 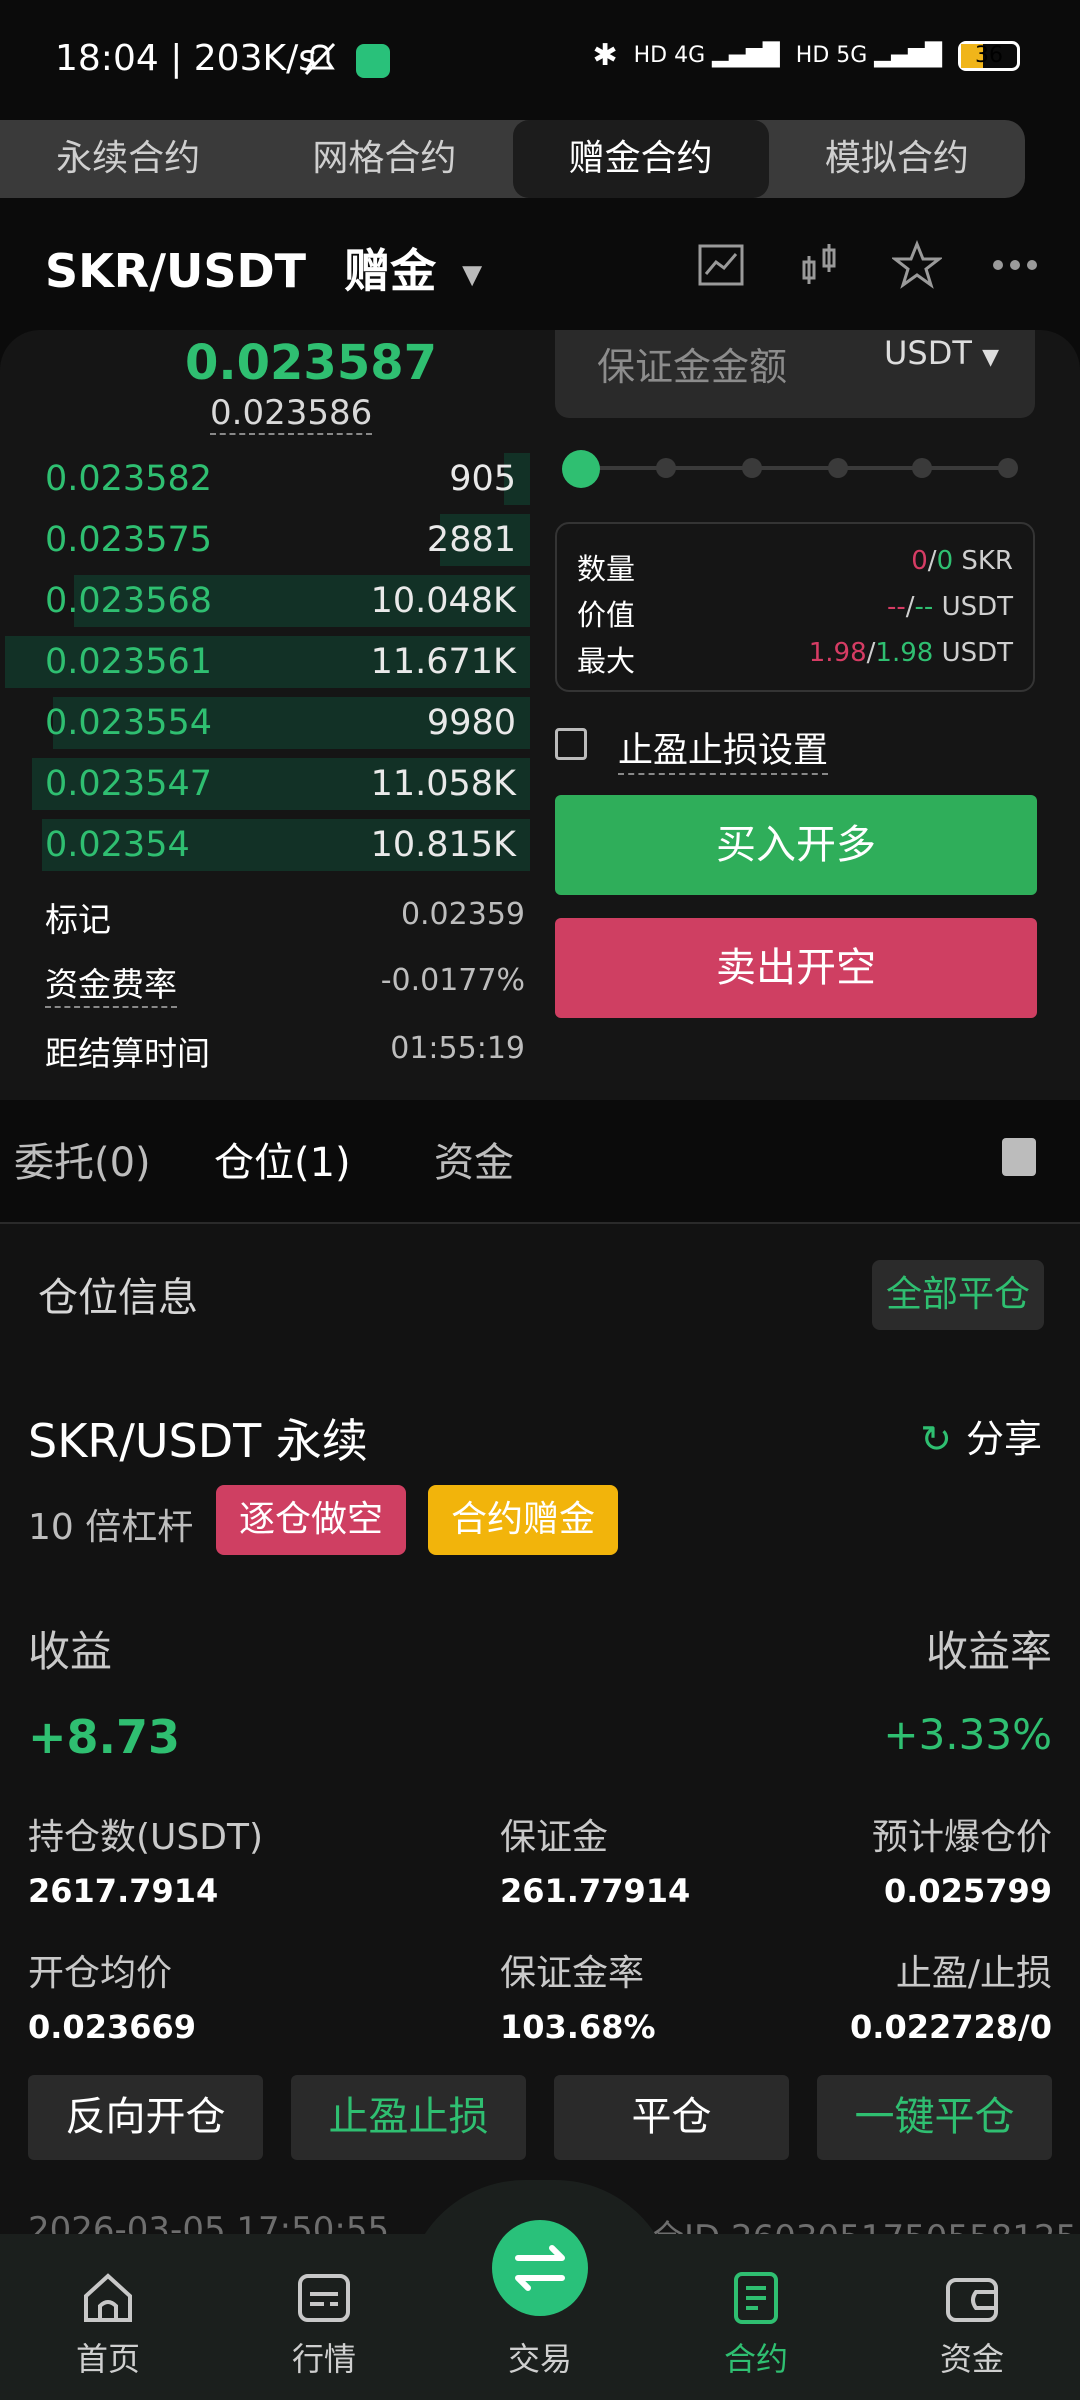 I want to click on app-notification-icon, so click(x=373, y=61).